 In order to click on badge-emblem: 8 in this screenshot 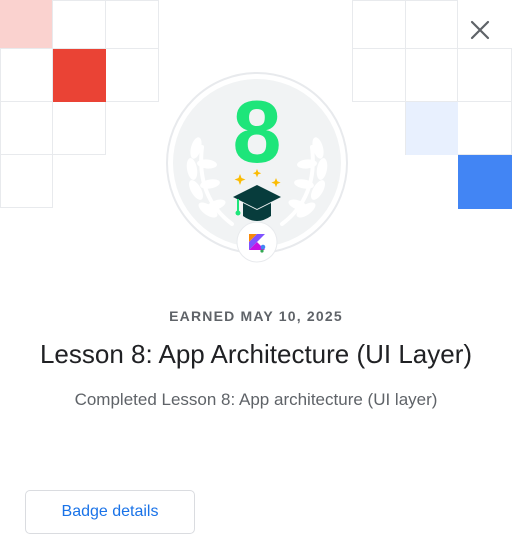, I will do `click(257, 168)`.